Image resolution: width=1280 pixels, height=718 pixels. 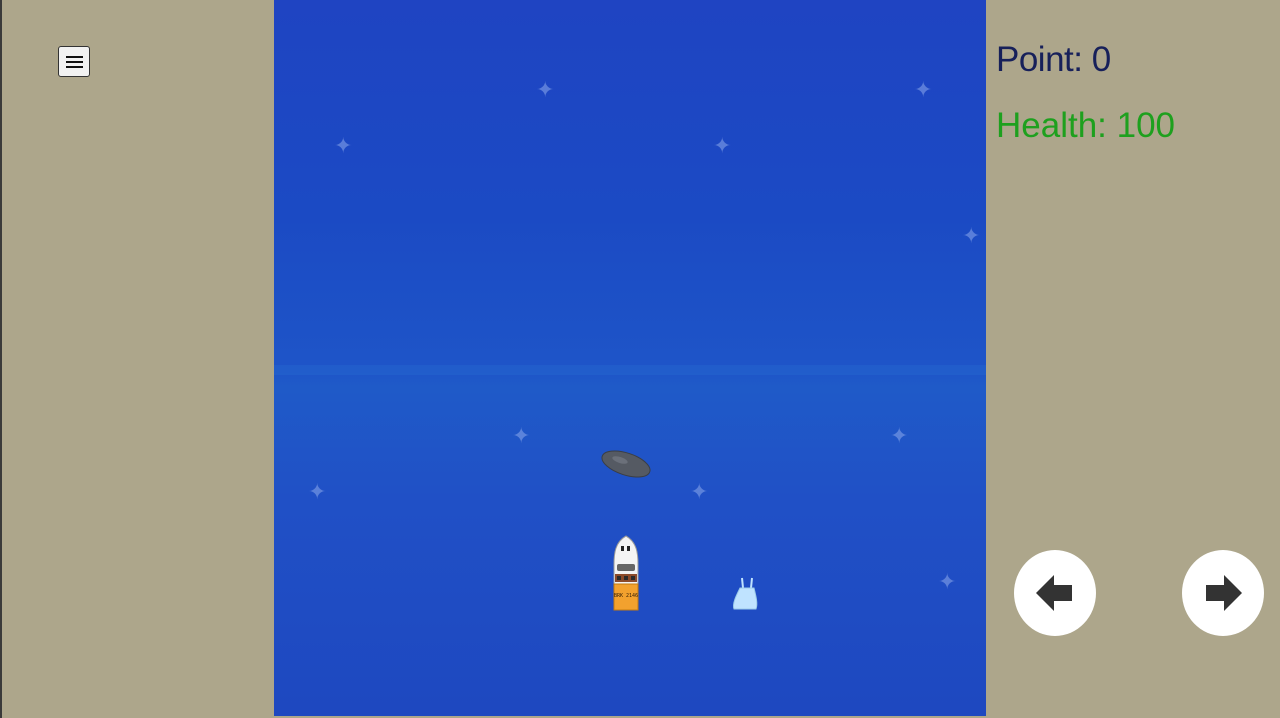 What do you see at coordinates (626, 596) in the screenshot?
I see `boat-plate-text: BRK 2146` at bounding box center [626, 596].